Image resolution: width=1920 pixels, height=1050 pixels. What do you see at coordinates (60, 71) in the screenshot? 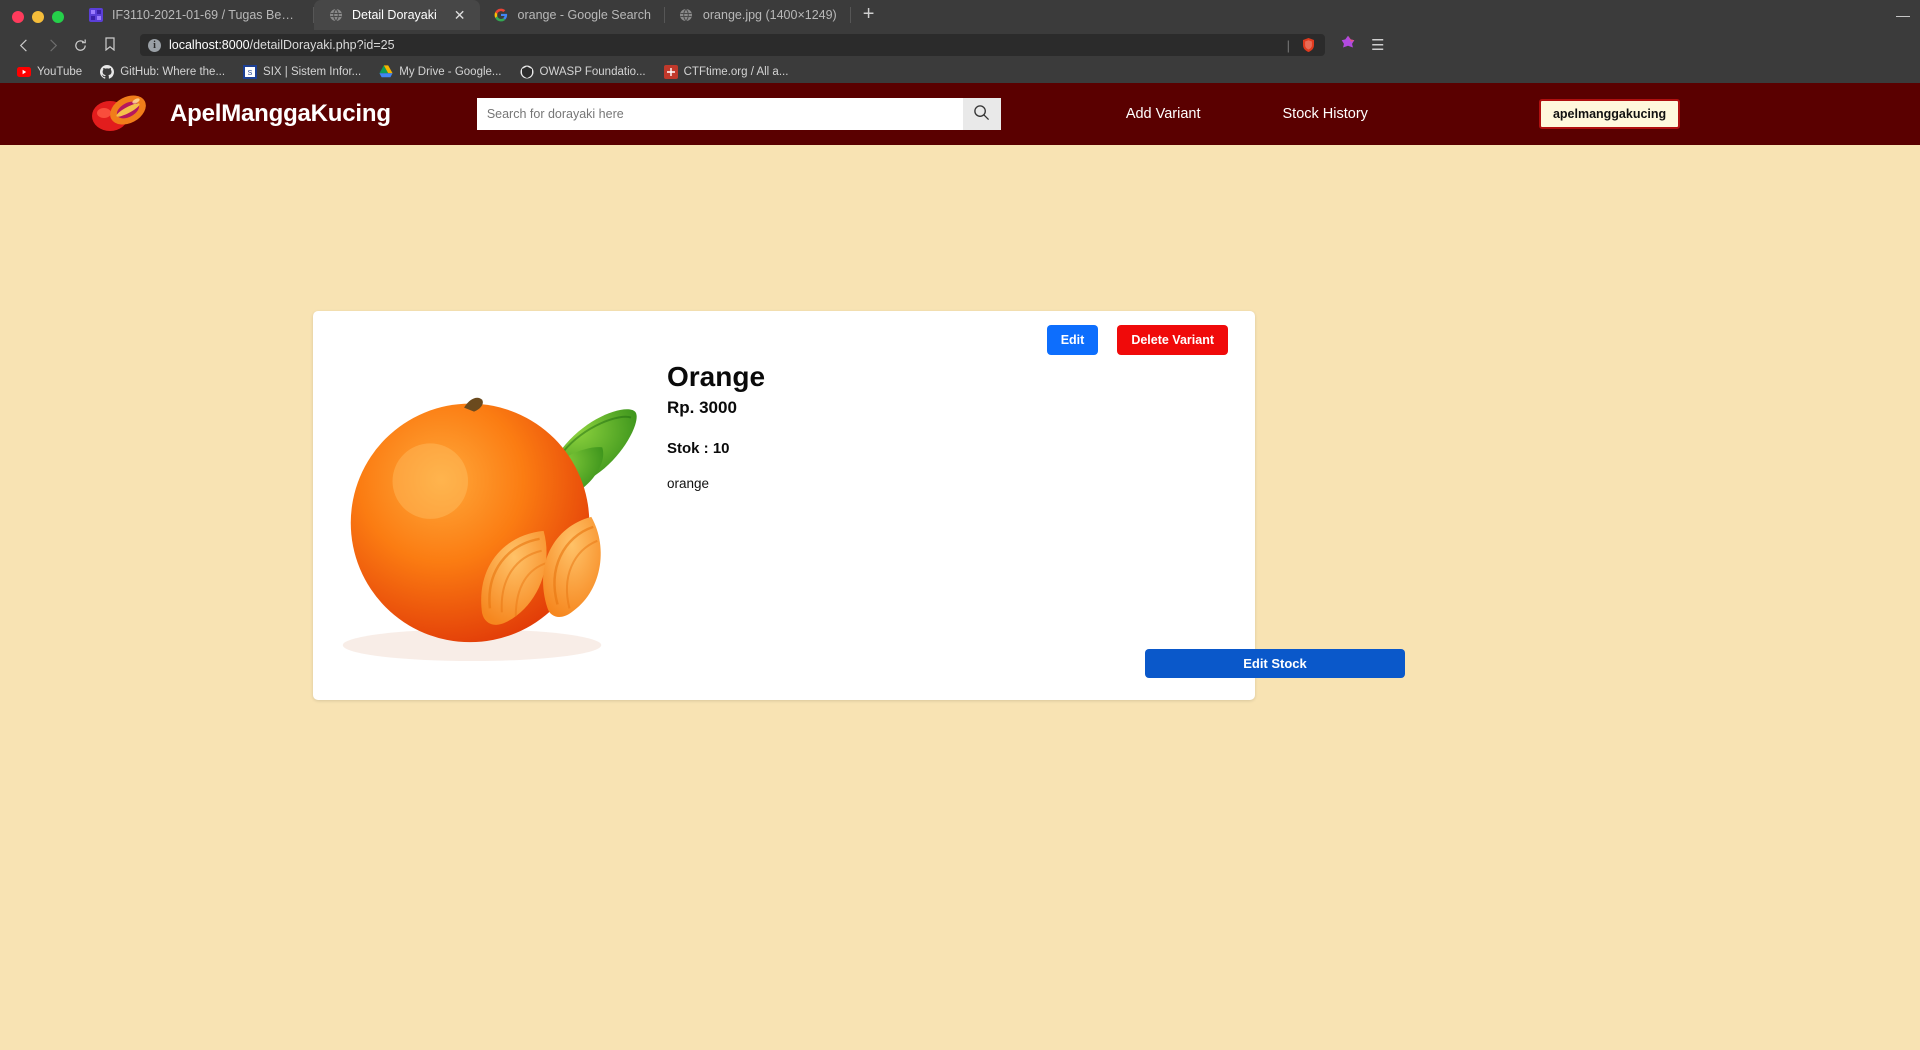
I see `bookmark-label: YouTube` at bounding box center [60, 71].